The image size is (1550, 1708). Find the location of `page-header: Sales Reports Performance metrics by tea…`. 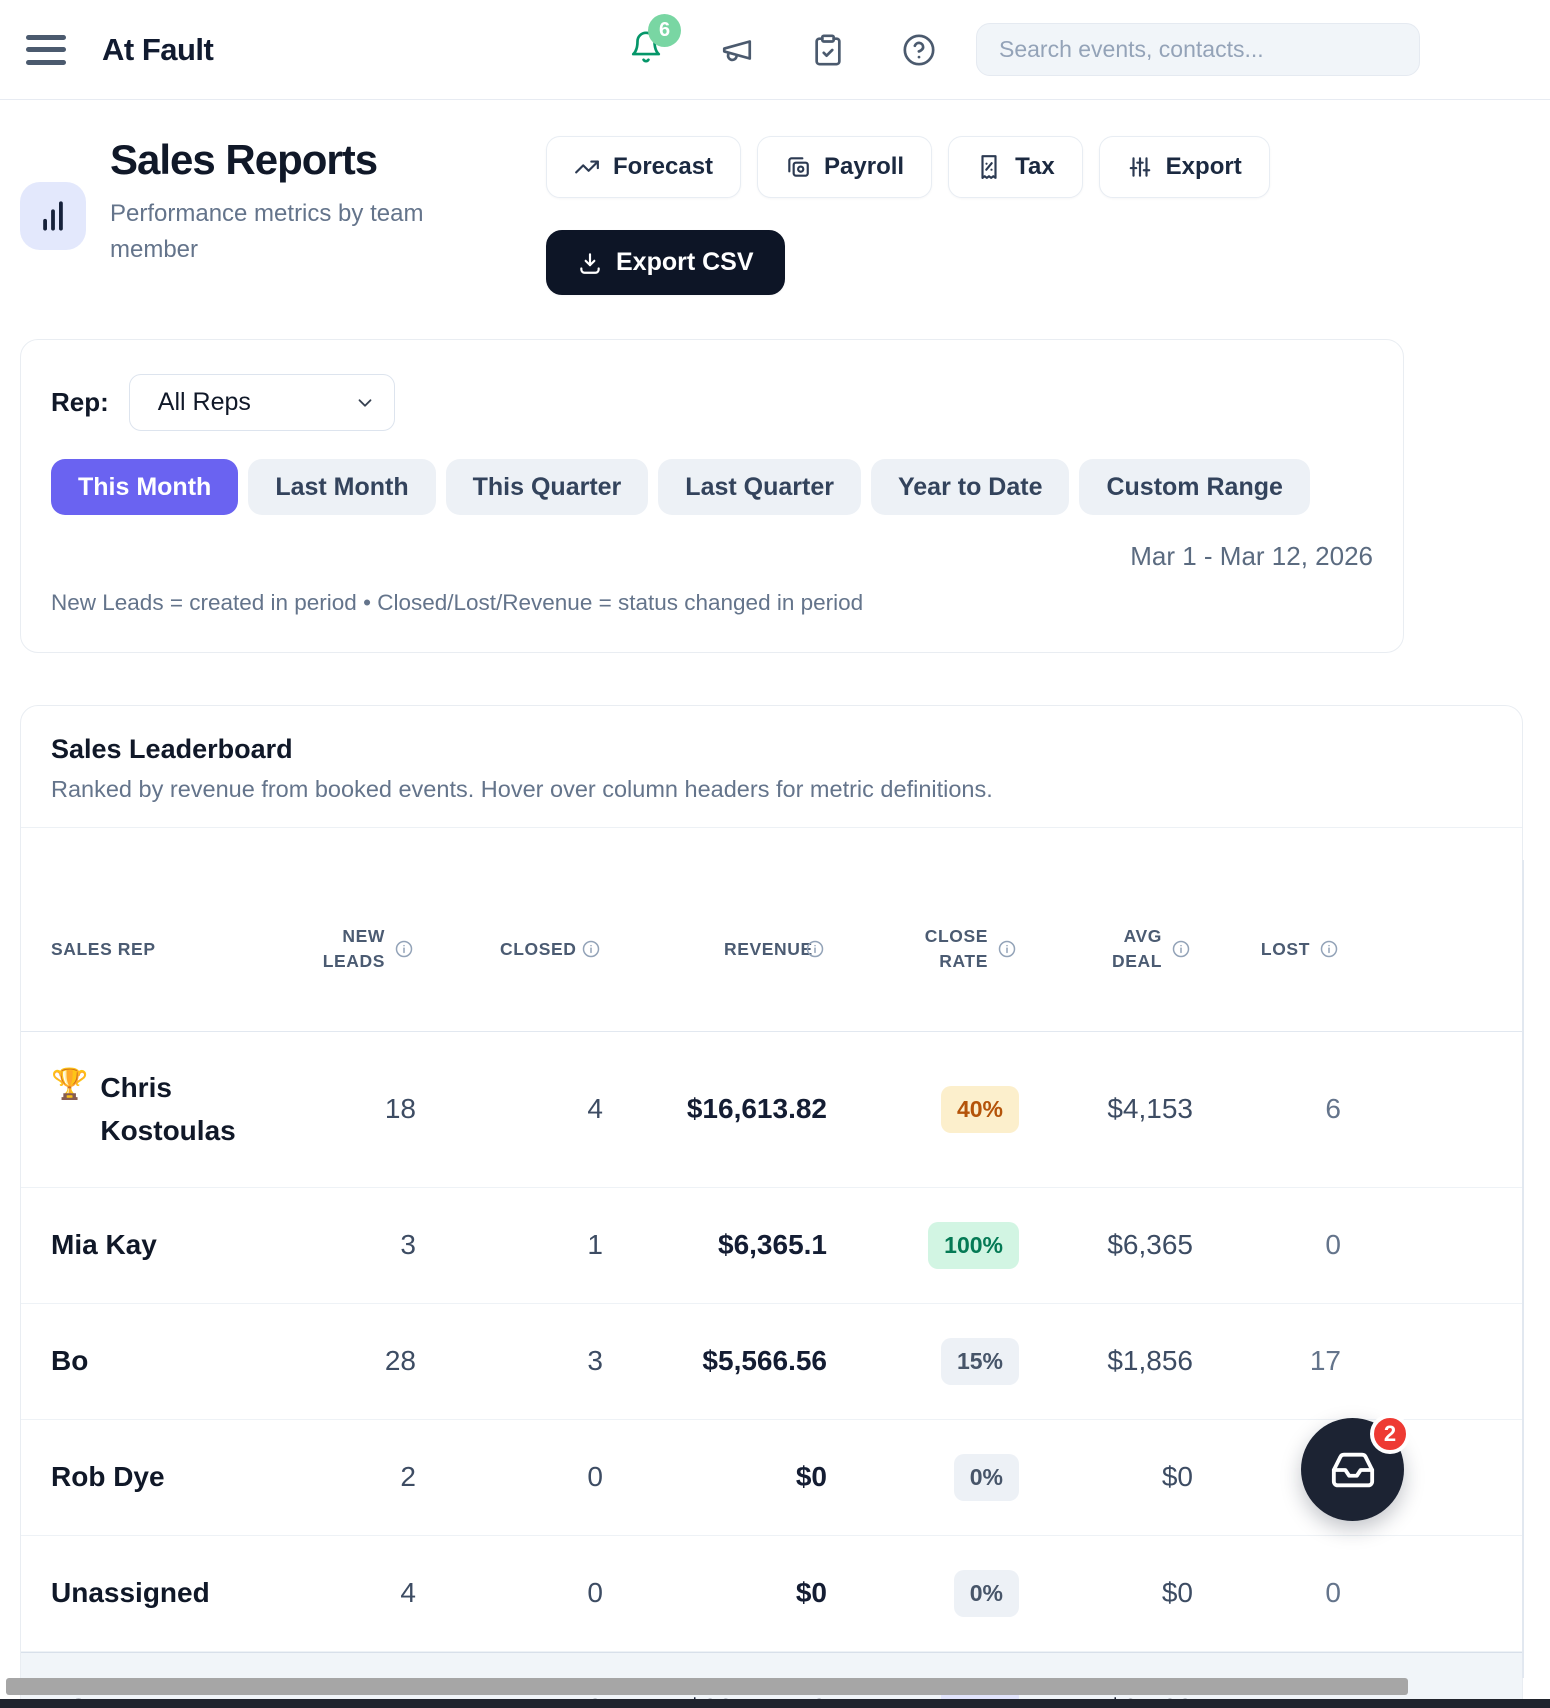

page-header: Sales Reports Performance metrics by tea… is located at coordinates (775, 215).